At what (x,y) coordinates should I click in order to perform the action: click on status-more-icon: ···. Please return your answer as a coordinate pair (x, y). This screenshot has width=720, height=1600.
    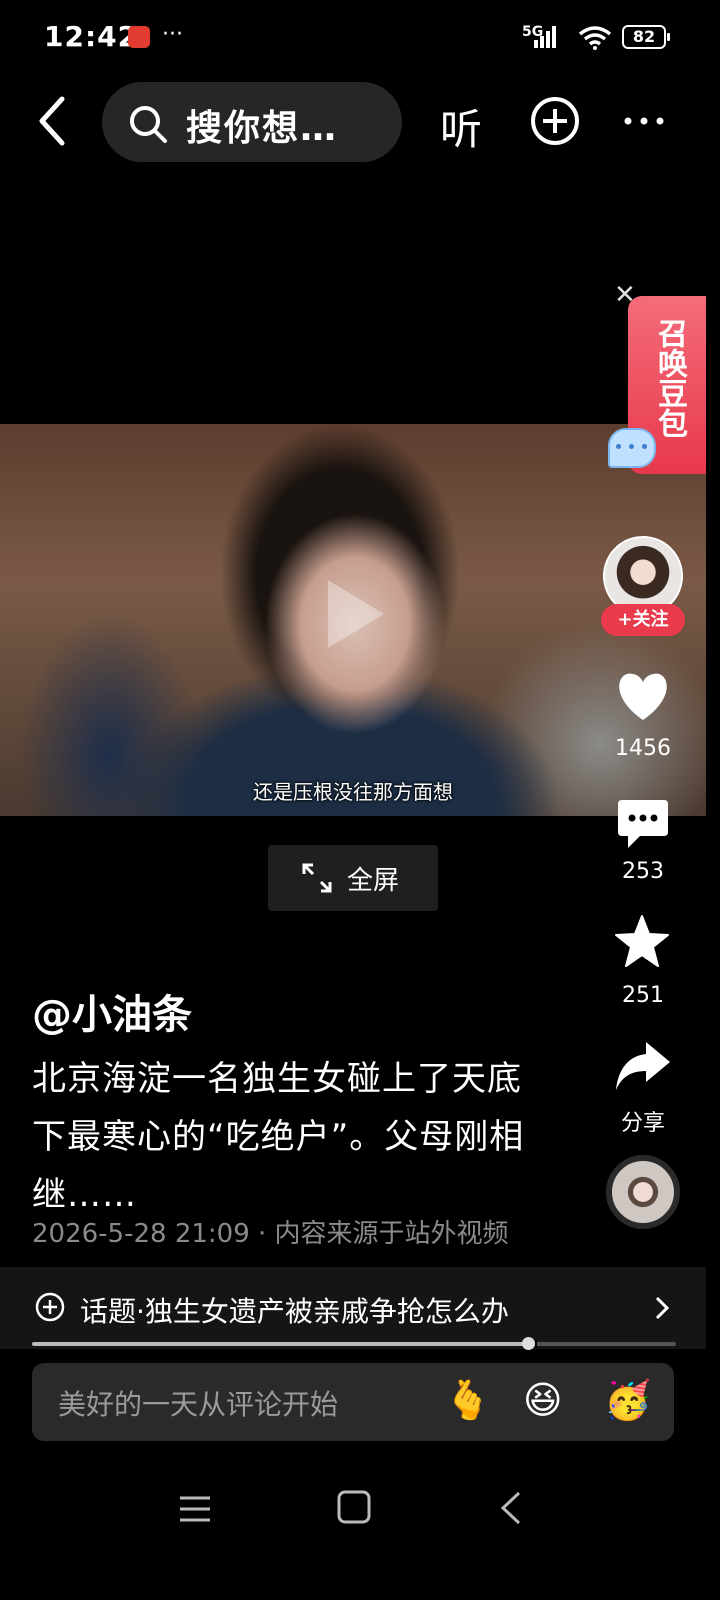
    Looking at the image, I should click on (172, 34).